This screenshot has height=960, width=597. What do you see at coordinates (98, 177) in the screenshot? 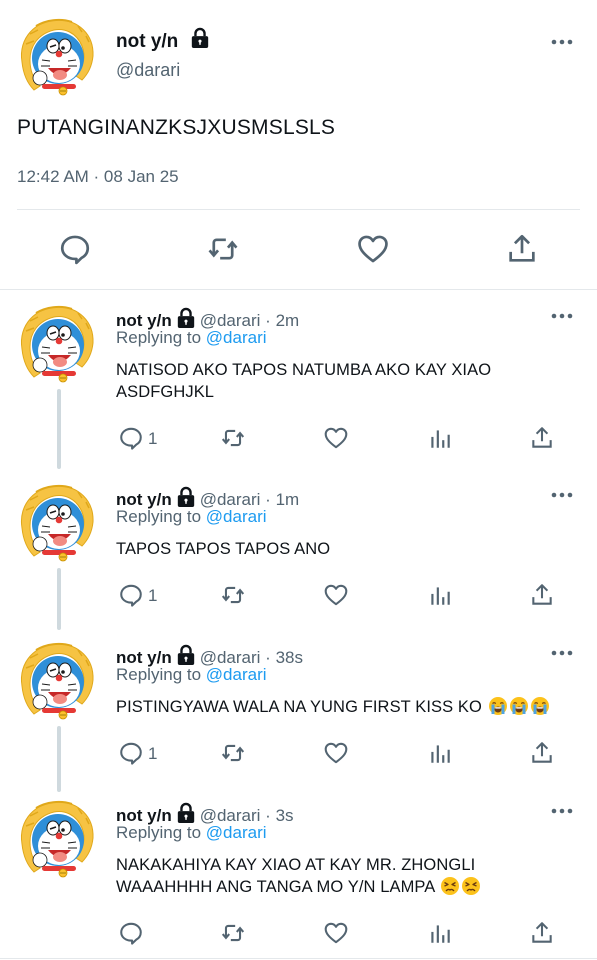
I see `tweet-timestamp: 12:42 AM · 08 Jan 25` at bounding box center [98, 177].